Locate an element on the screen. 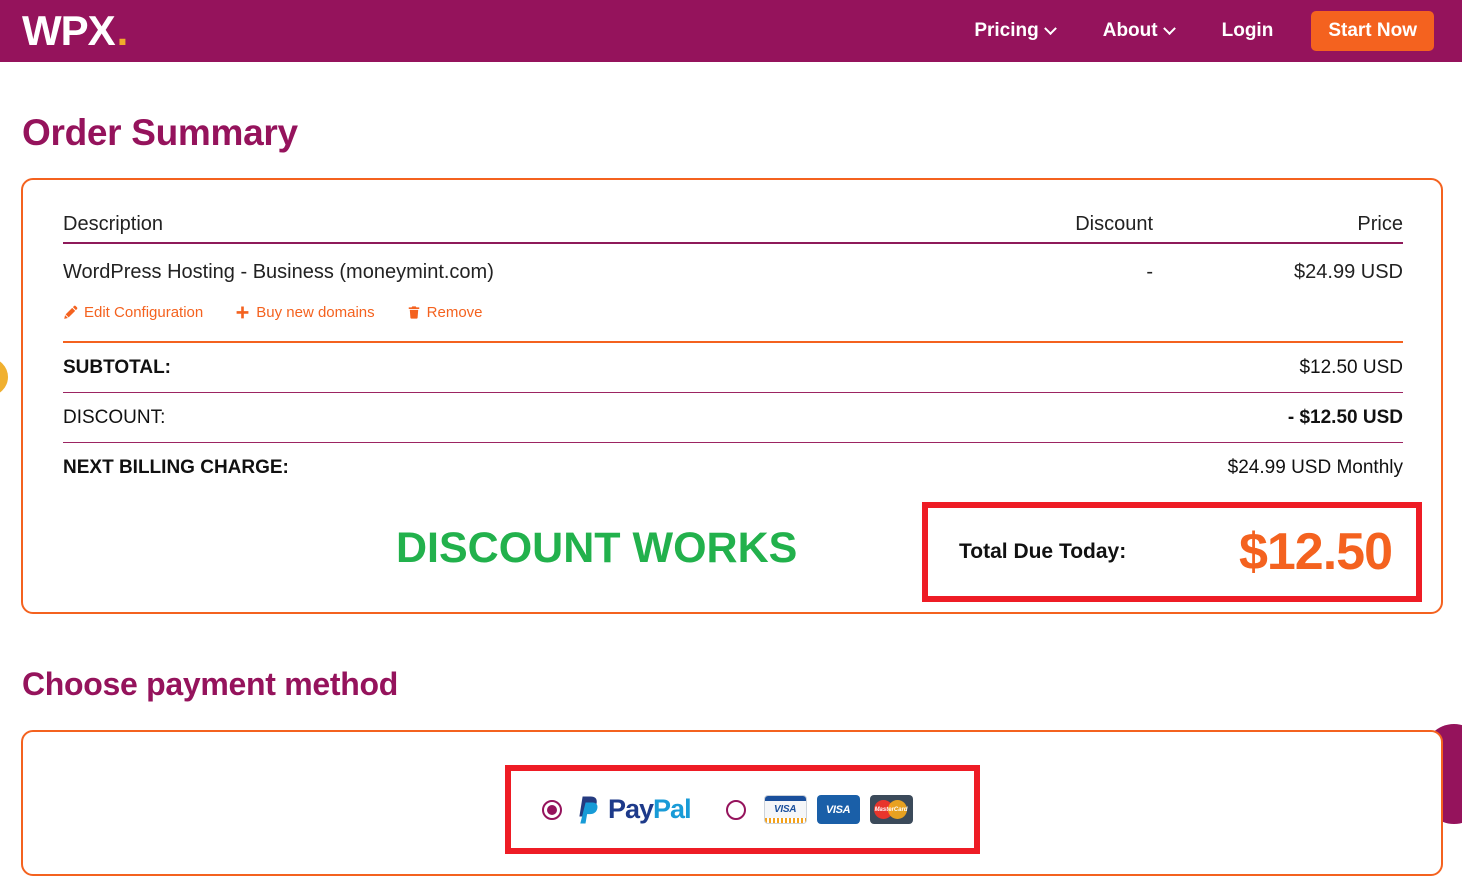 The image size is (1462, 893). paypal-logo: Pay Pal is located at coordinates (633, 809).